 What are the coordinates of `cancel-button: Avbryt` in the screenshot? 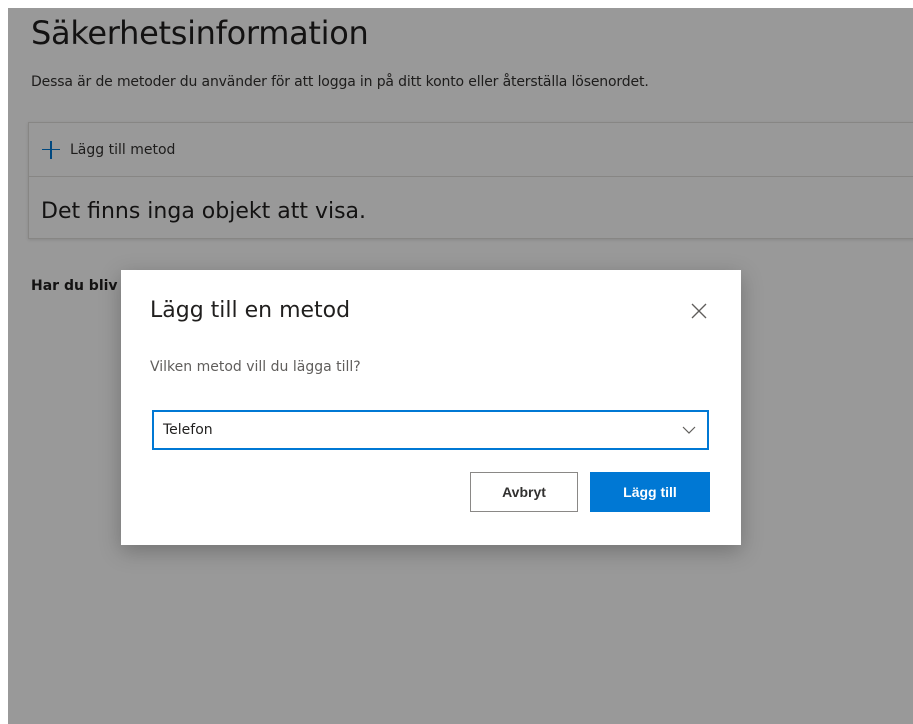 It's located at (524, 492).